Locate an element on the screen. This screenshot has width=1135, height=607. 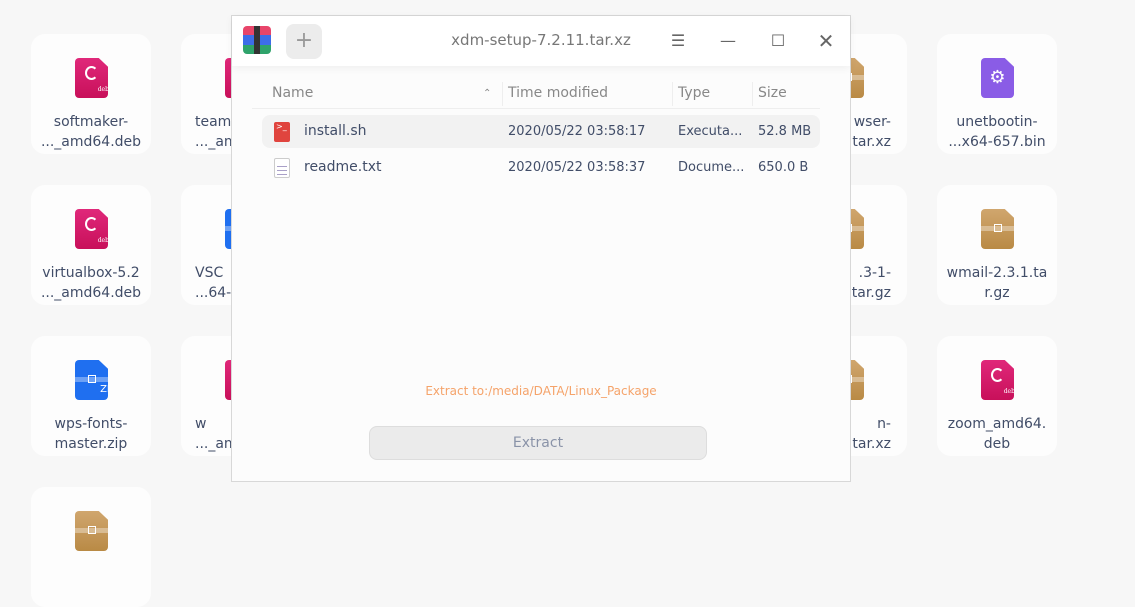
desktop-file-zip: ZIP wps-fonts-master.zip is located at coordinates (91, 396).